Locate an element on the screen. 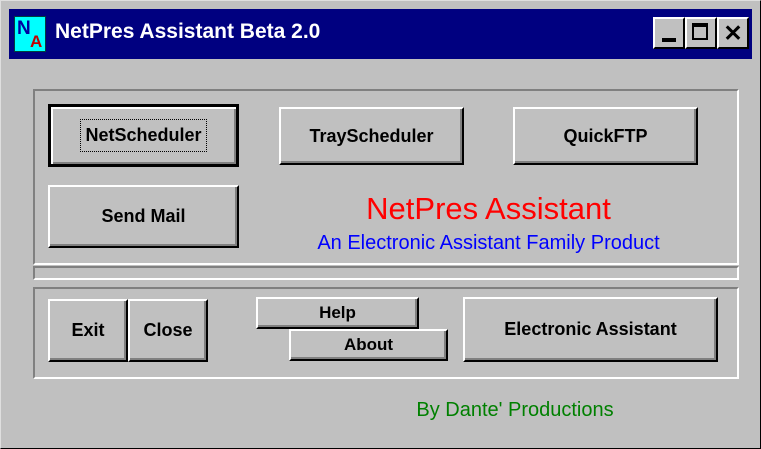 Image resolution: width=761 pixels, height=449 pixels. app-icon: N A is located at coordinates (30, 34).